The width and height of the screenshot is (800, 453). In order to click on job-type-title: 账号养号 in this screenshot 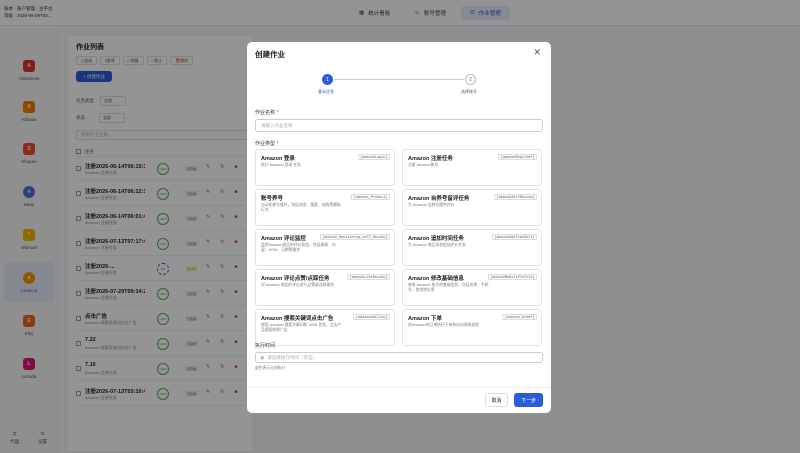, I will do `click(272, 199)`.